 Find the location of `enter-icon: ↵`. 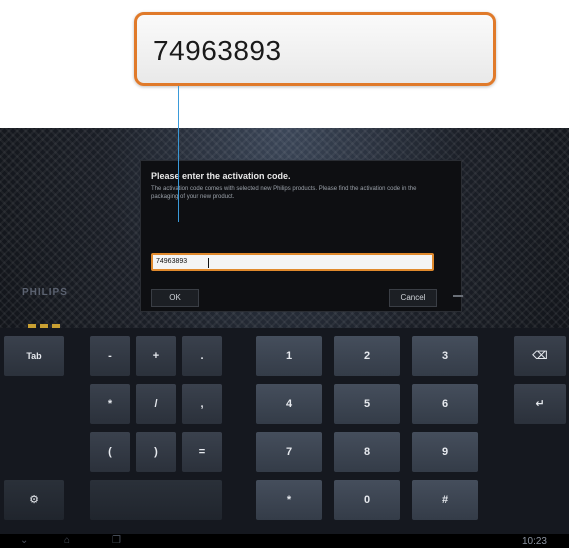

enter-icon: ↵ is located at coordinates (540, 404).